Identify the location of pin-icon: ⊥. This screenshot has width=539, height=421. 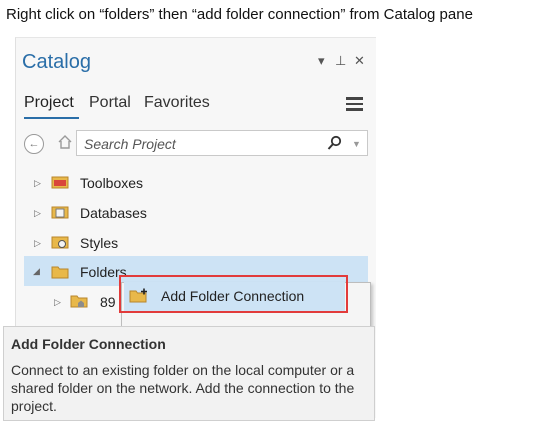
(340, 61).